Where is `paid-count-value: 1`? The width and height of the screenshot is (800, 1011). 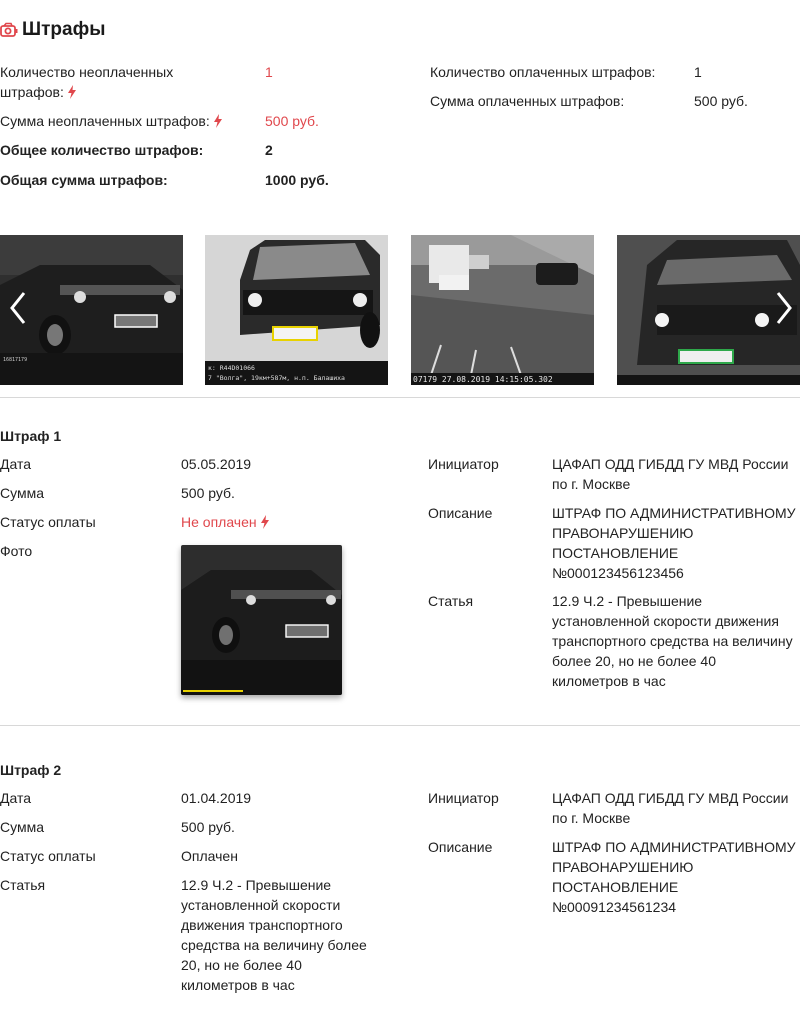 paid-count-value: 1 is located at coordinates (698, 72).